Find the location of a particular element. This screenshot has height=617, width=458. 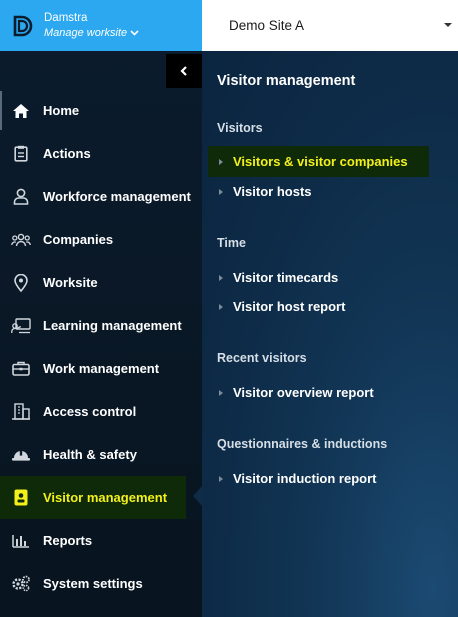

submenu-item-label: Visitor timecards is located at coordinates (286, 277).